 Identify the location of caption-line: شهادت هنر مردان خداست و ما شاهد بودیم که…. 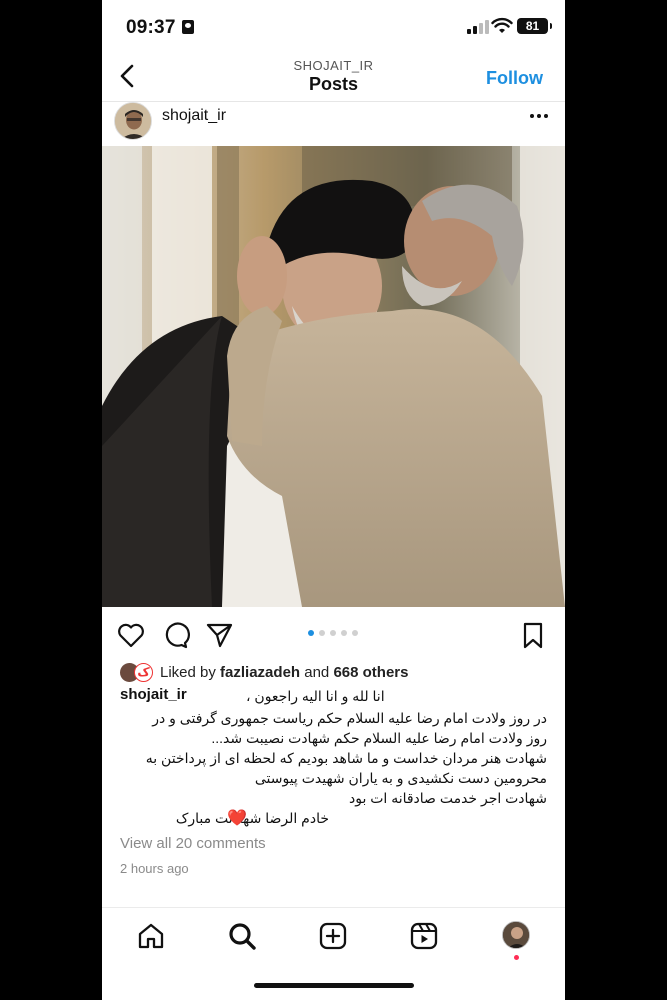
(346, 758).